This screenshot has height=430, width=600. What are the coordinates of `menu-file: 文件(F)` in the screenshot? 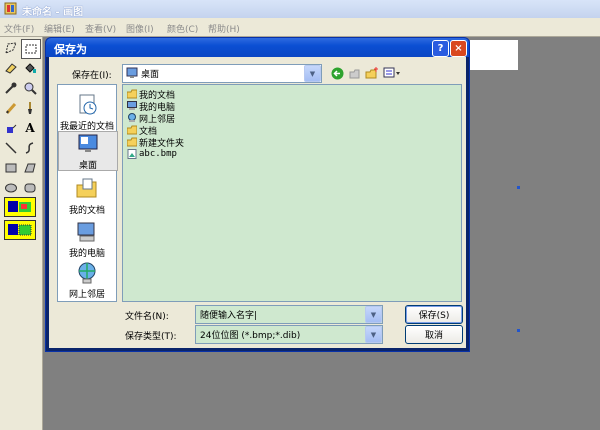 It's located at (19, 28).